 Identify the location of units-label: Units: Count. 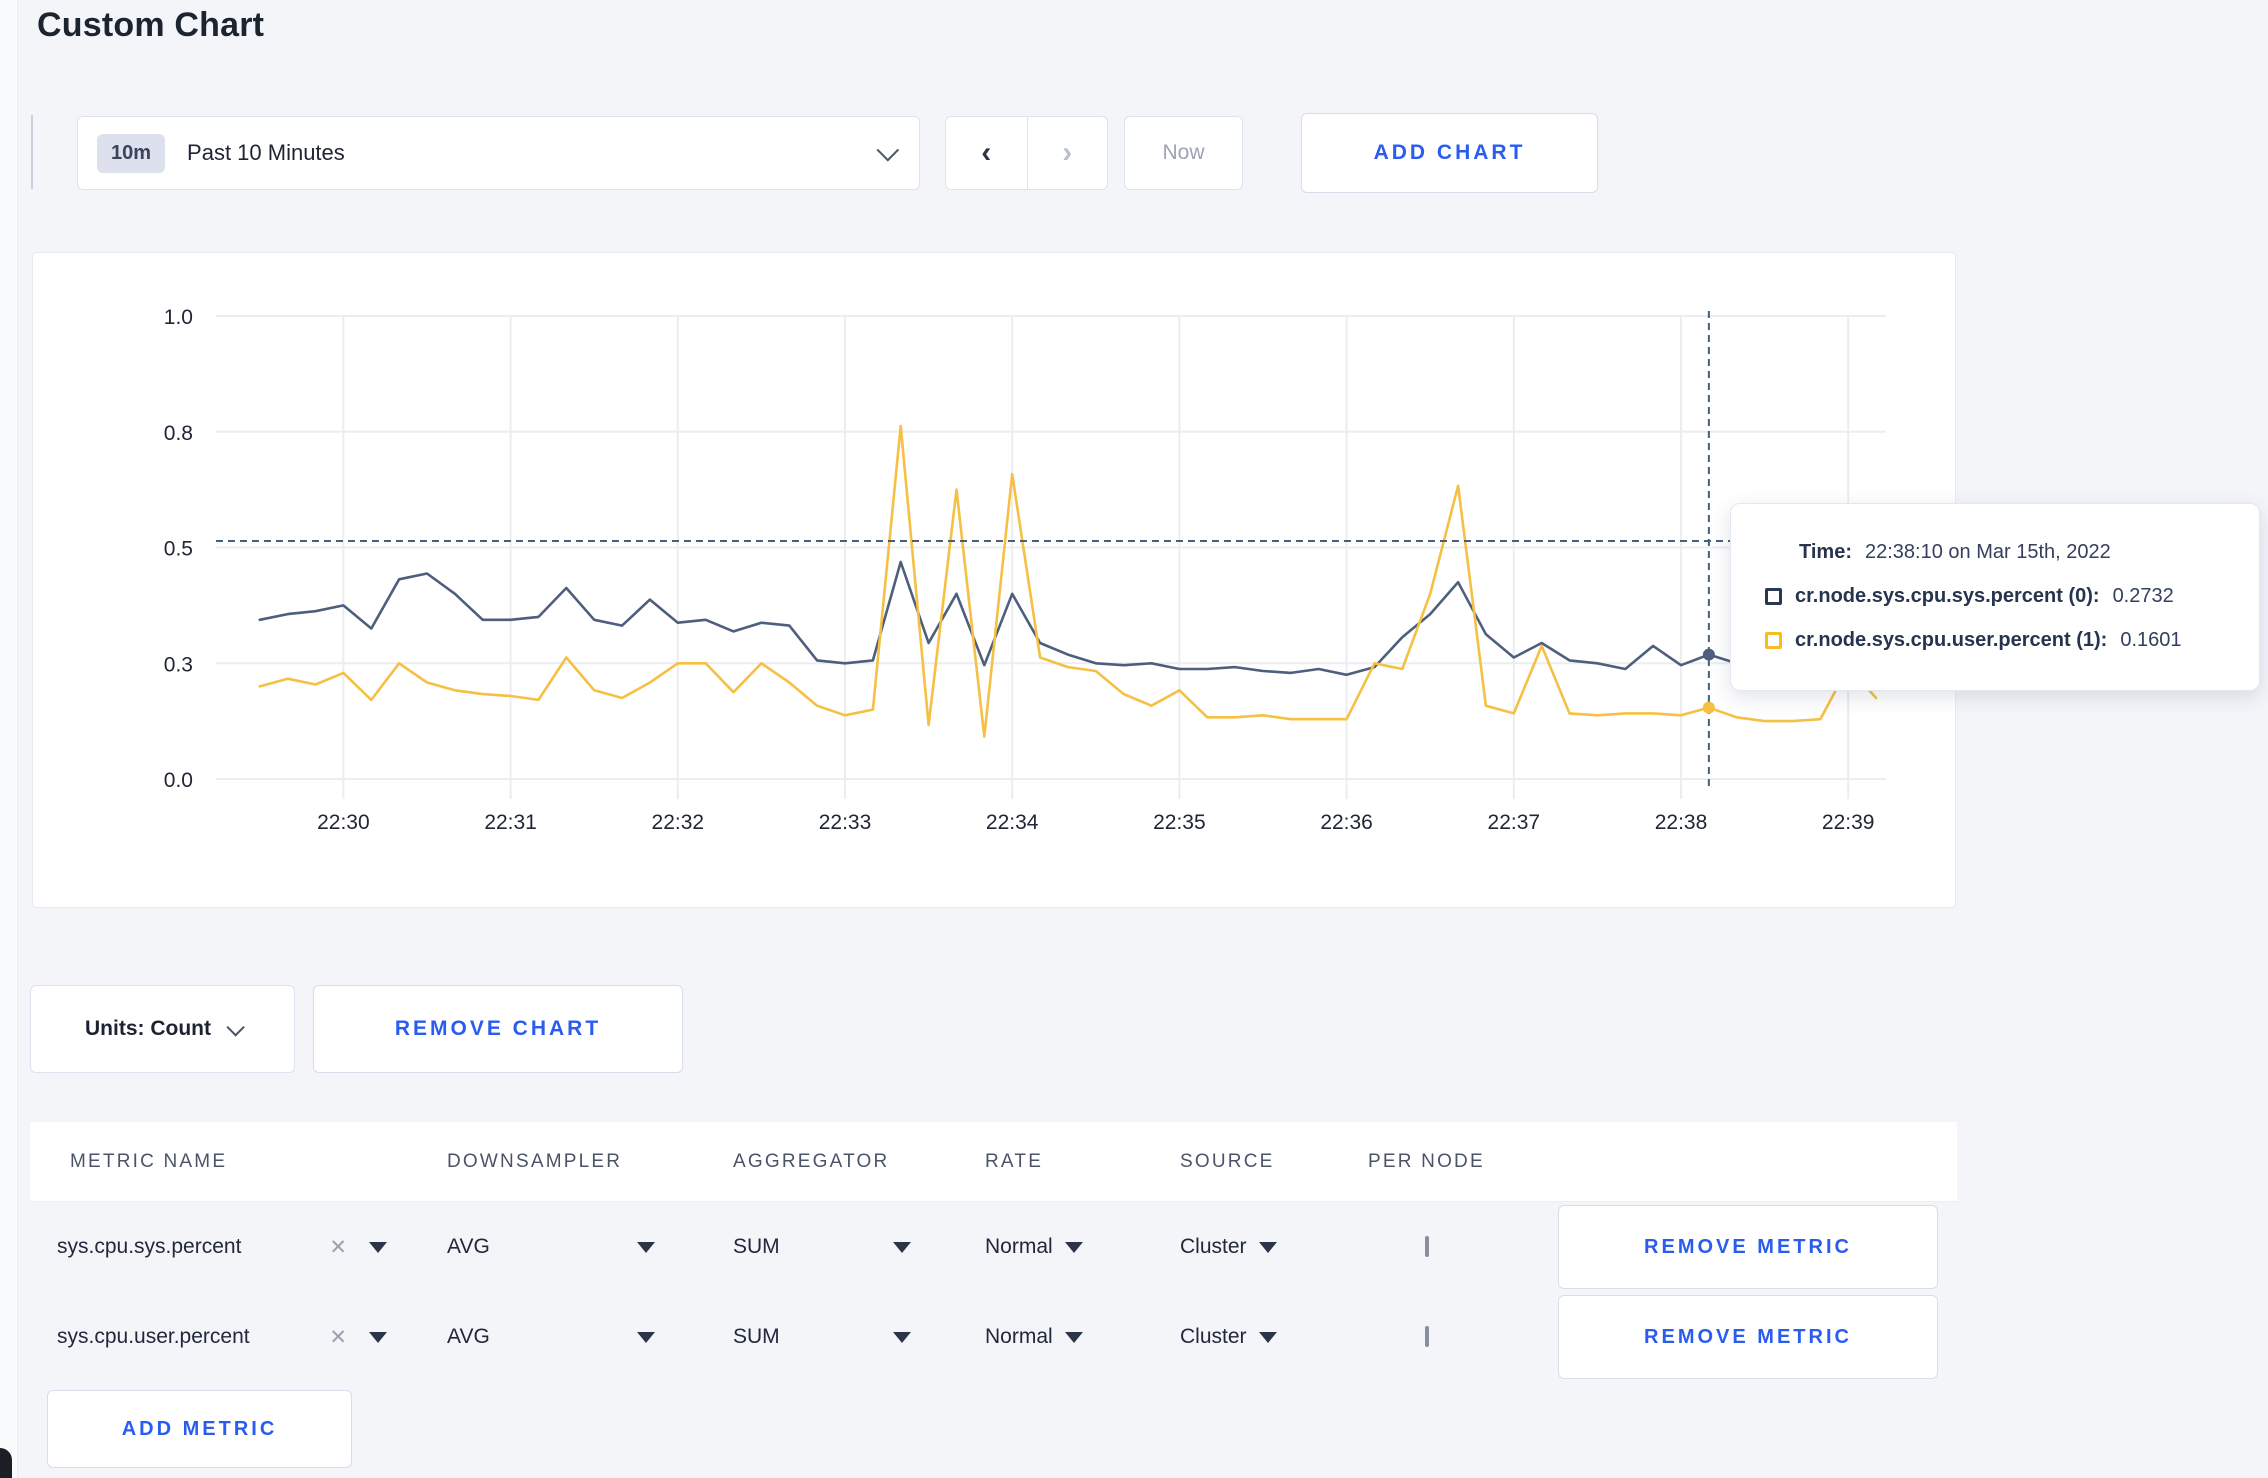
(148, 1028).